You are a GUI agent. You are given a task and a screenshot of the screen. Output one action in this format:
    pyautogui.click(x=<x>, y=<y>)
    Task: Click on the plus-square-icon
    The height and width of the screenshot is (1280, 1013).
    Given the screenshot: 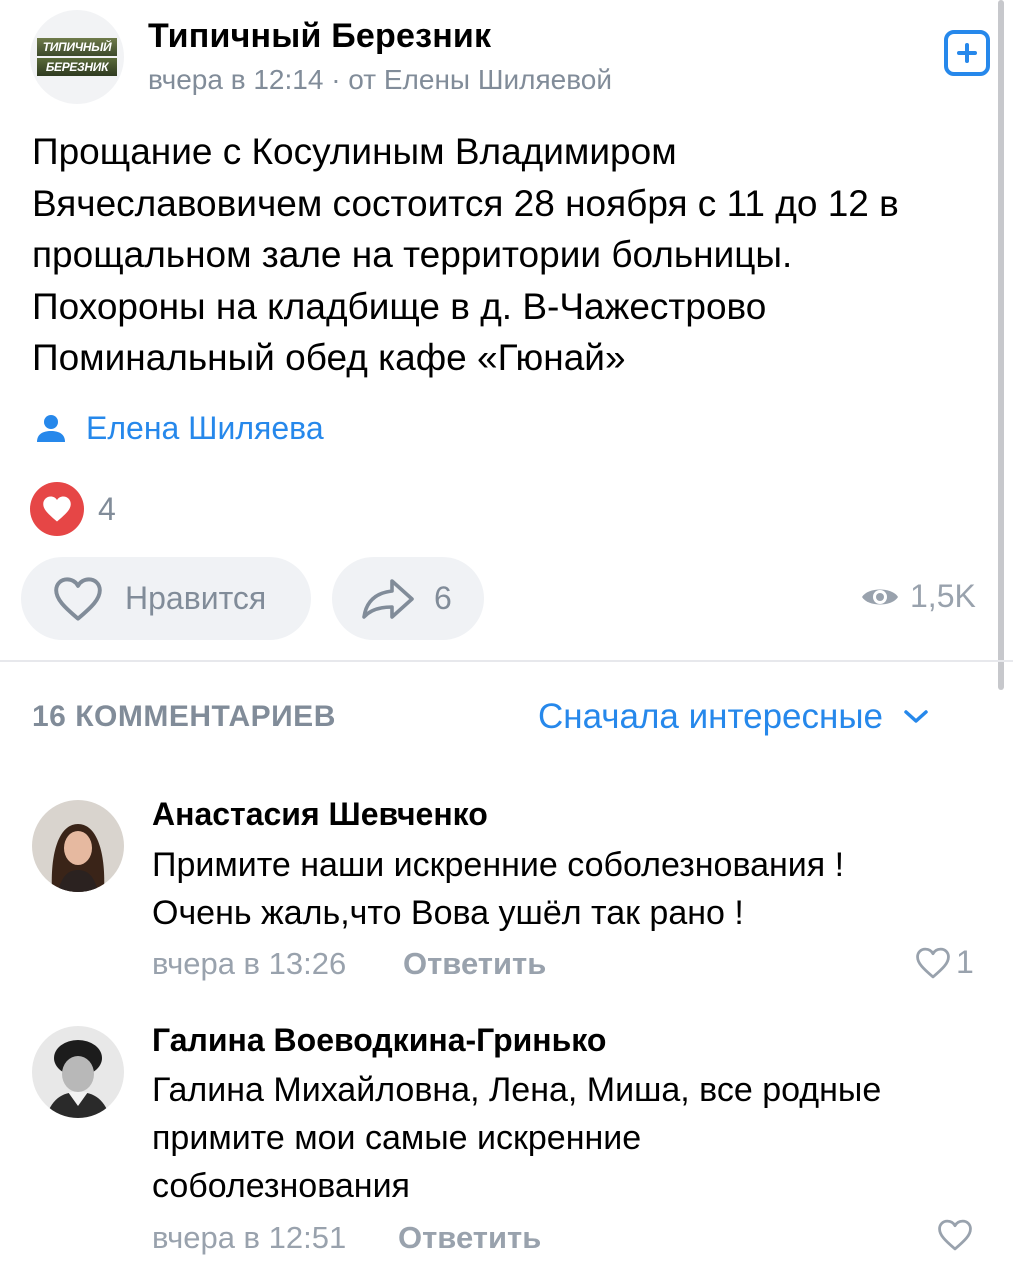 What is the action you would take?
    pyautogui.click(x=967, y=53)
    